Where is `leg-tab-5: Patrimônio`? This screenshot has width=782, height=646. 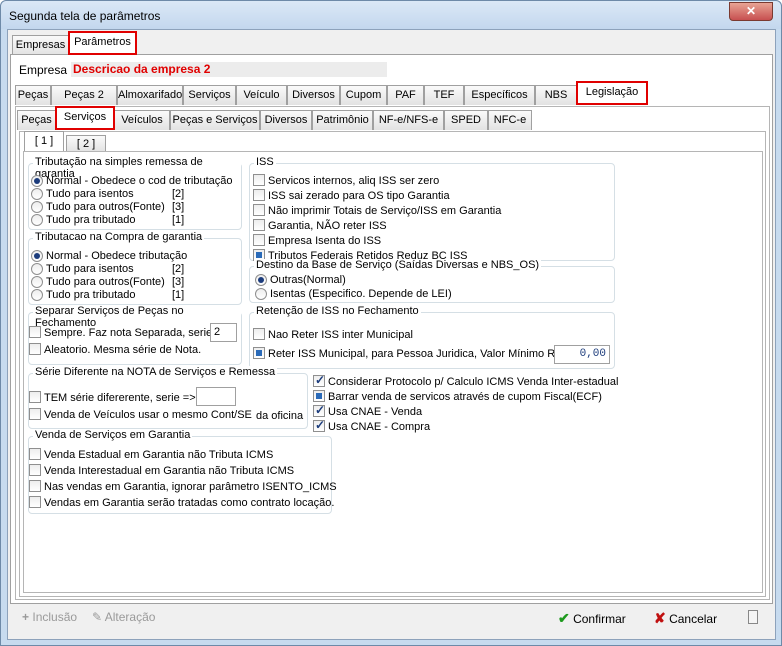 leg-tab-5: Patrimônio is located at coordinates (342, 120).